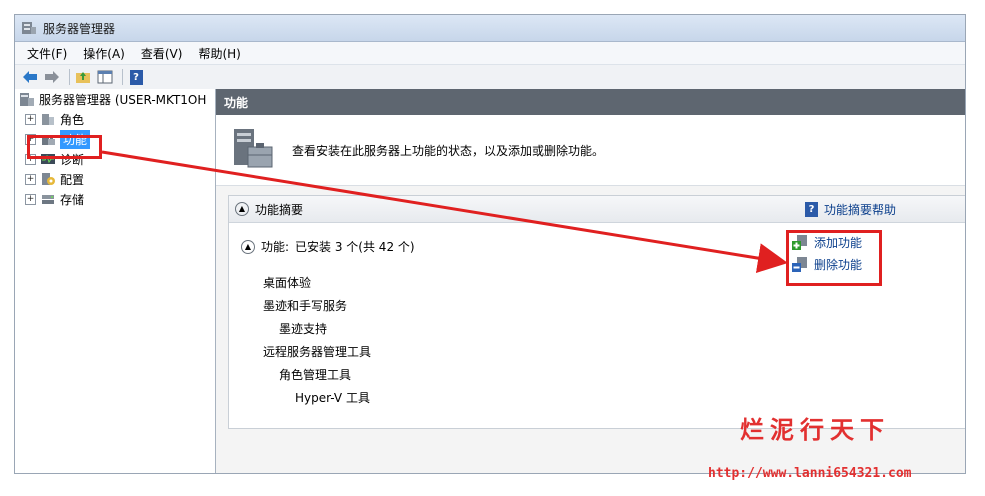 The height and width of the screenshot is (496, 985). What do you see at coordinates (840, 450) in the screenshot?
I see `watermark: 烂泥行天下 http://www.lanni654321.com` at bounding box center [840, 450].